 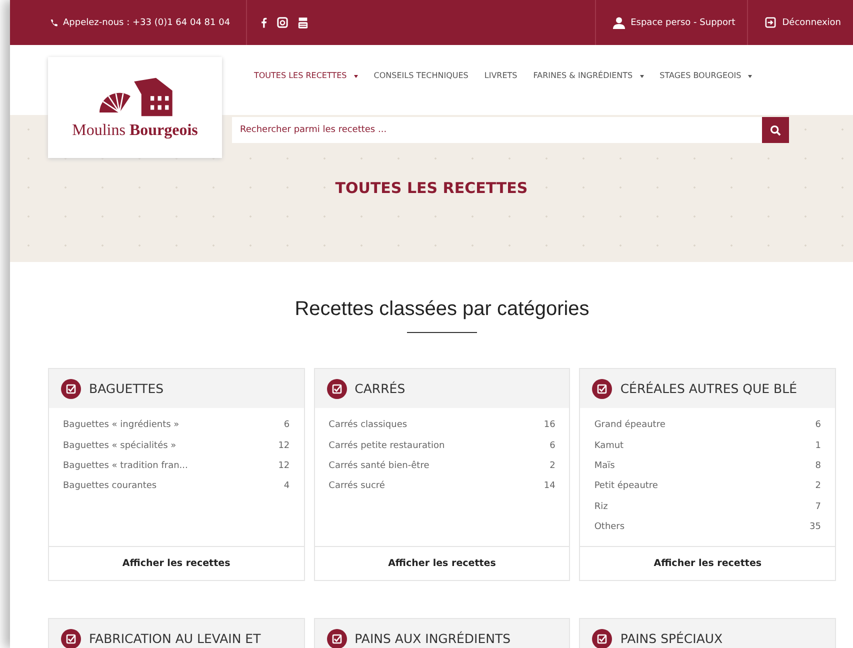 What do you see at coordinates (630, 425) in the screenshot?
I see `category-link: Grand épeautre` at bounding box center [630, 425].